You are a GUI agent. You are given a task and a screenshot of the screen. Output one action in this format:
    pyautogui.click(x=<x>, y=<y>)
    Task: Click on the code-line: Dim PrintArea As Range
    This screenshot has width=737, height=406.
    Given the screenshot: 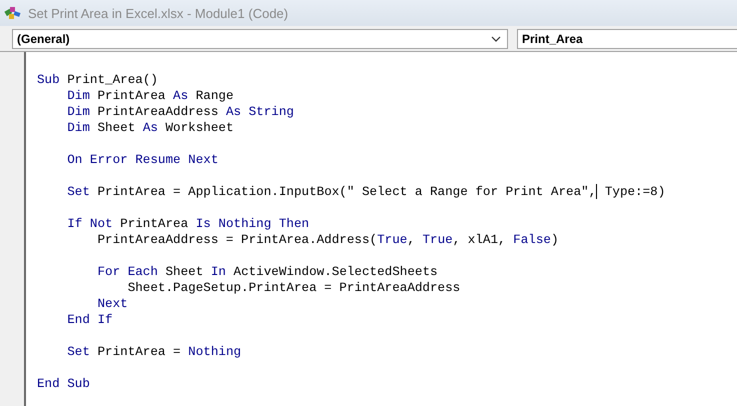 What is the action you would take?
    pyautogui.click(x=150, y=96)
    